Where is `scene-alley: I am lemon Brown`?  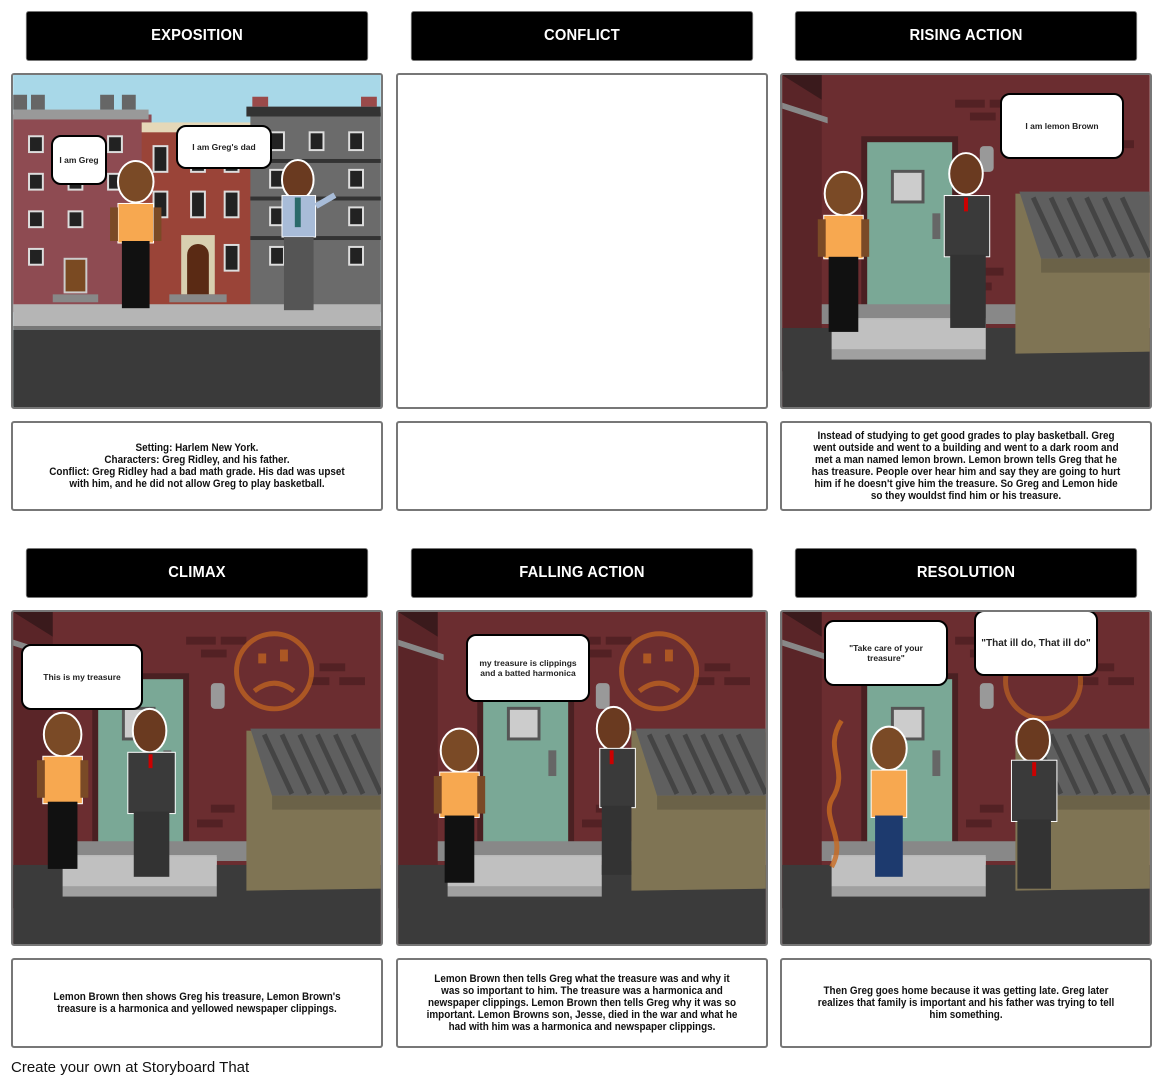 scene-alley: I am lemon Brown is located at coordinates (966, 241).